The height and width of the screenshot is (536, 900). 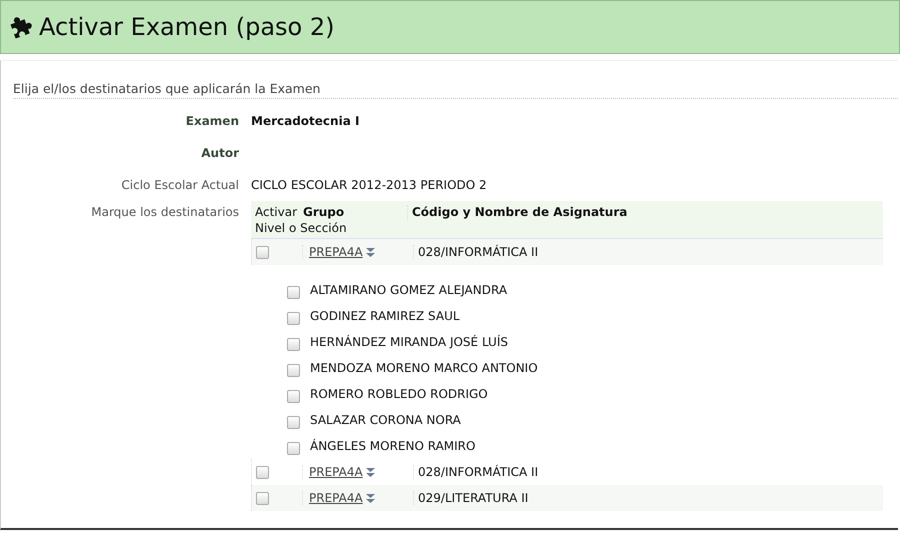 What do you see at coordinates (212, 121) in the screenshot?
I see `field-label: Examen` at bounding box center [212, 121].